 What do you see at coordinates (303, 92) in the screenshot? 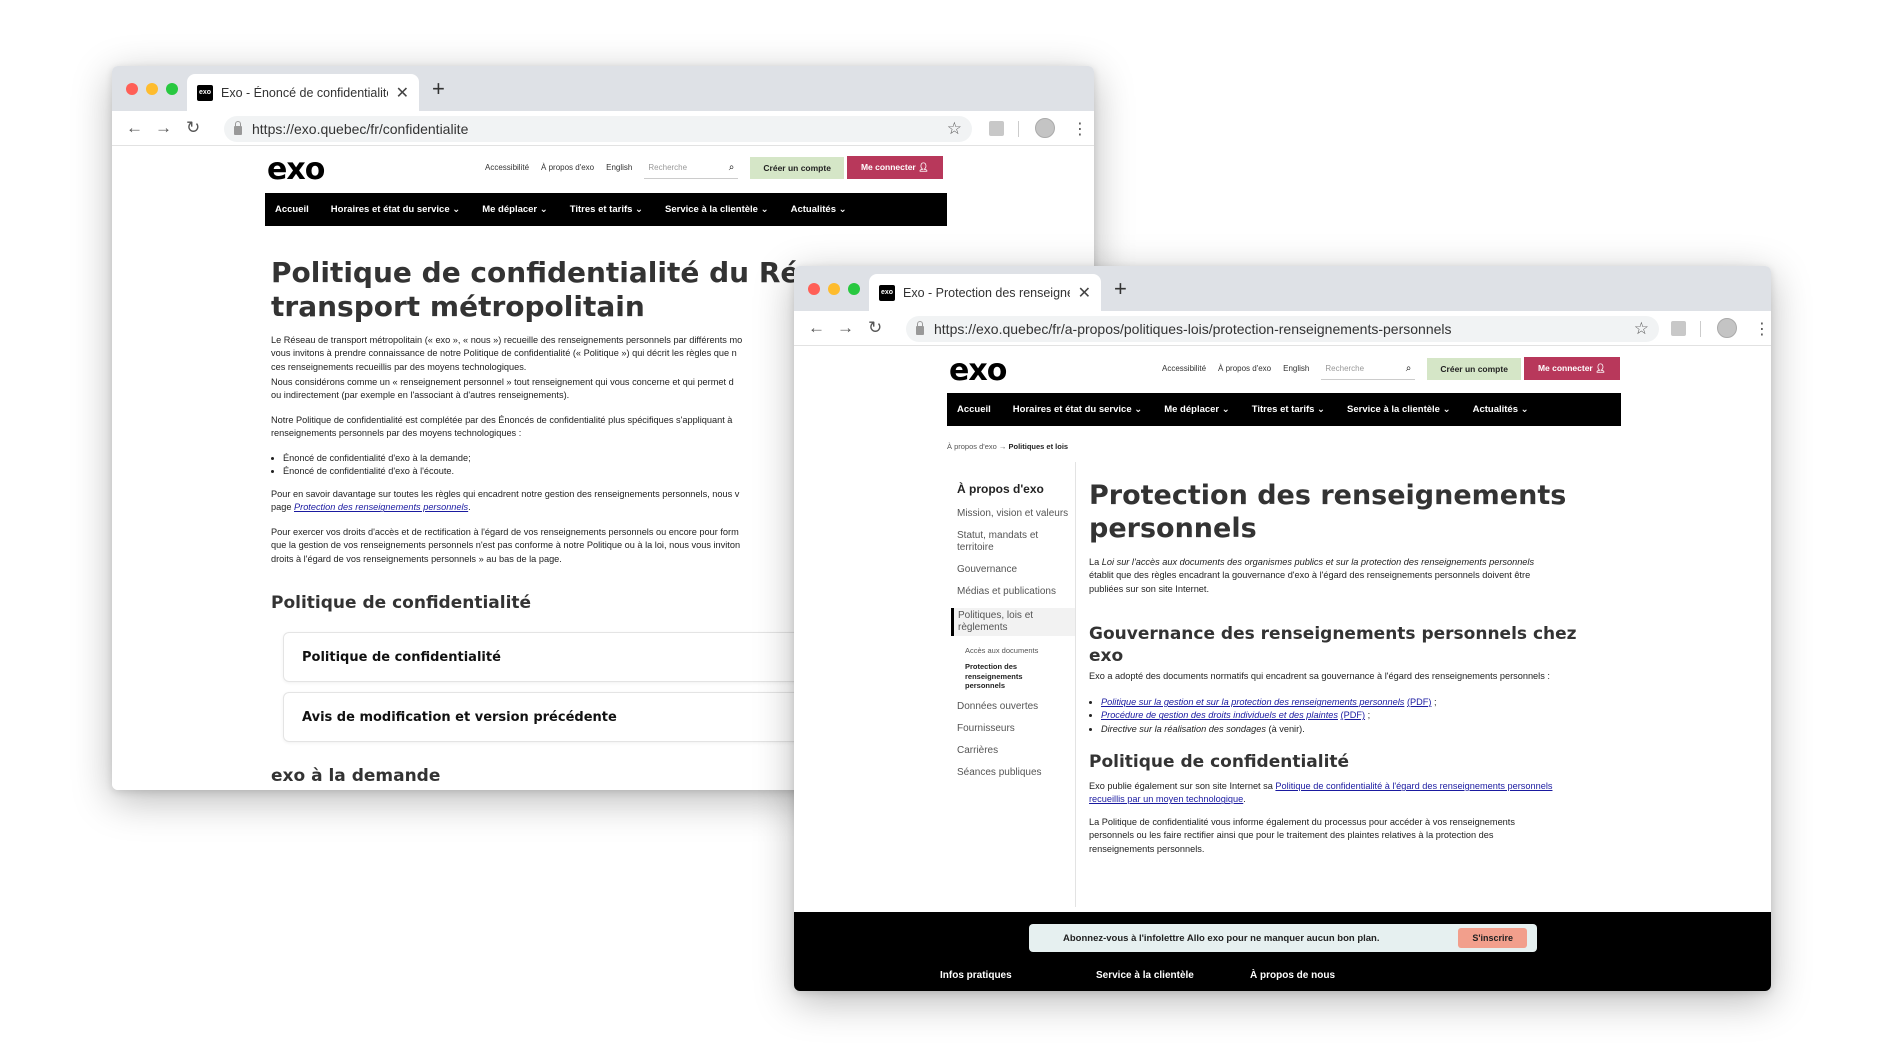
I see `browser-tab: exo Exo - Énoncé de confidentialité ✕` at bounding box center [303, 92].